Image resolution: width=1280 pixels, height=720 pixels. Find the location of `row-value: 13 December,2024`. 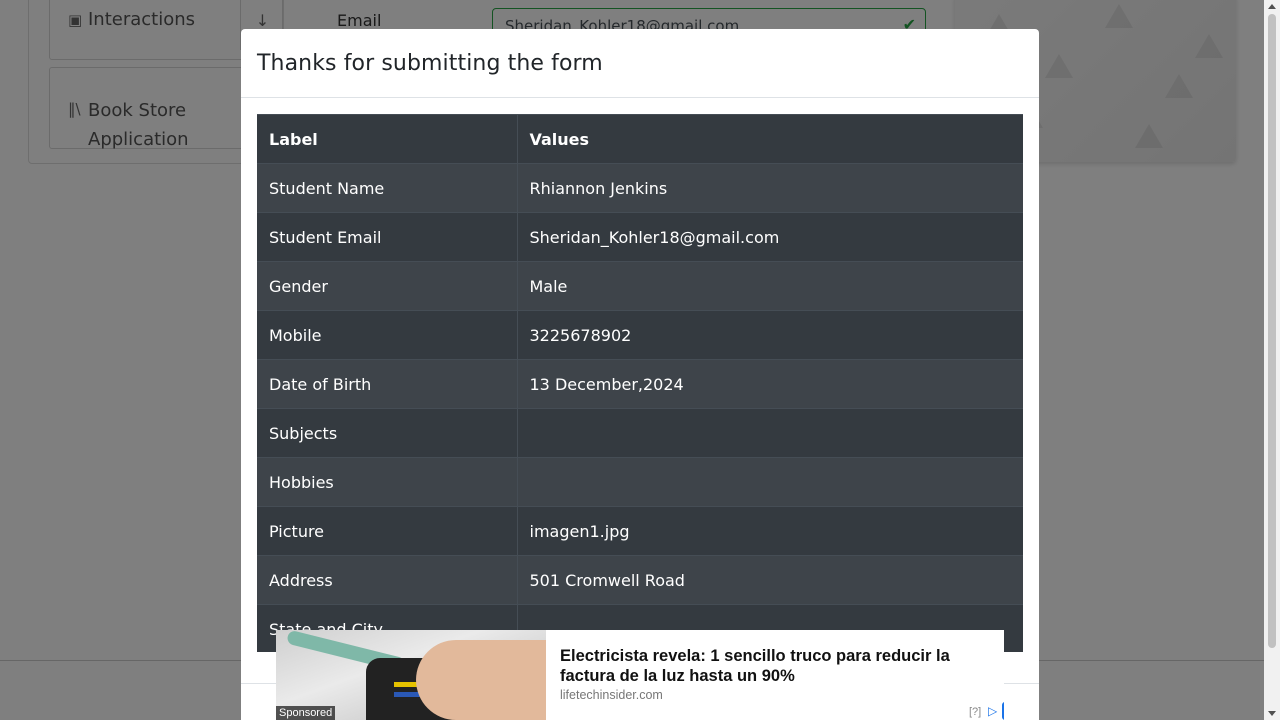

row-value: 13 December,2024 is located at coordinates (770, 384).